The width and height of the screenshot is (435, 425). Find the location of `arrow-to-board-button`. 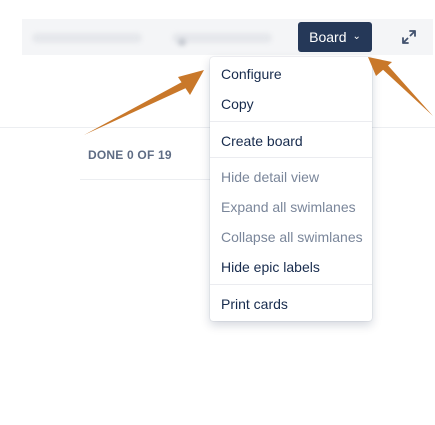

arrow-to-board-button is located at coordinates (400, 86).